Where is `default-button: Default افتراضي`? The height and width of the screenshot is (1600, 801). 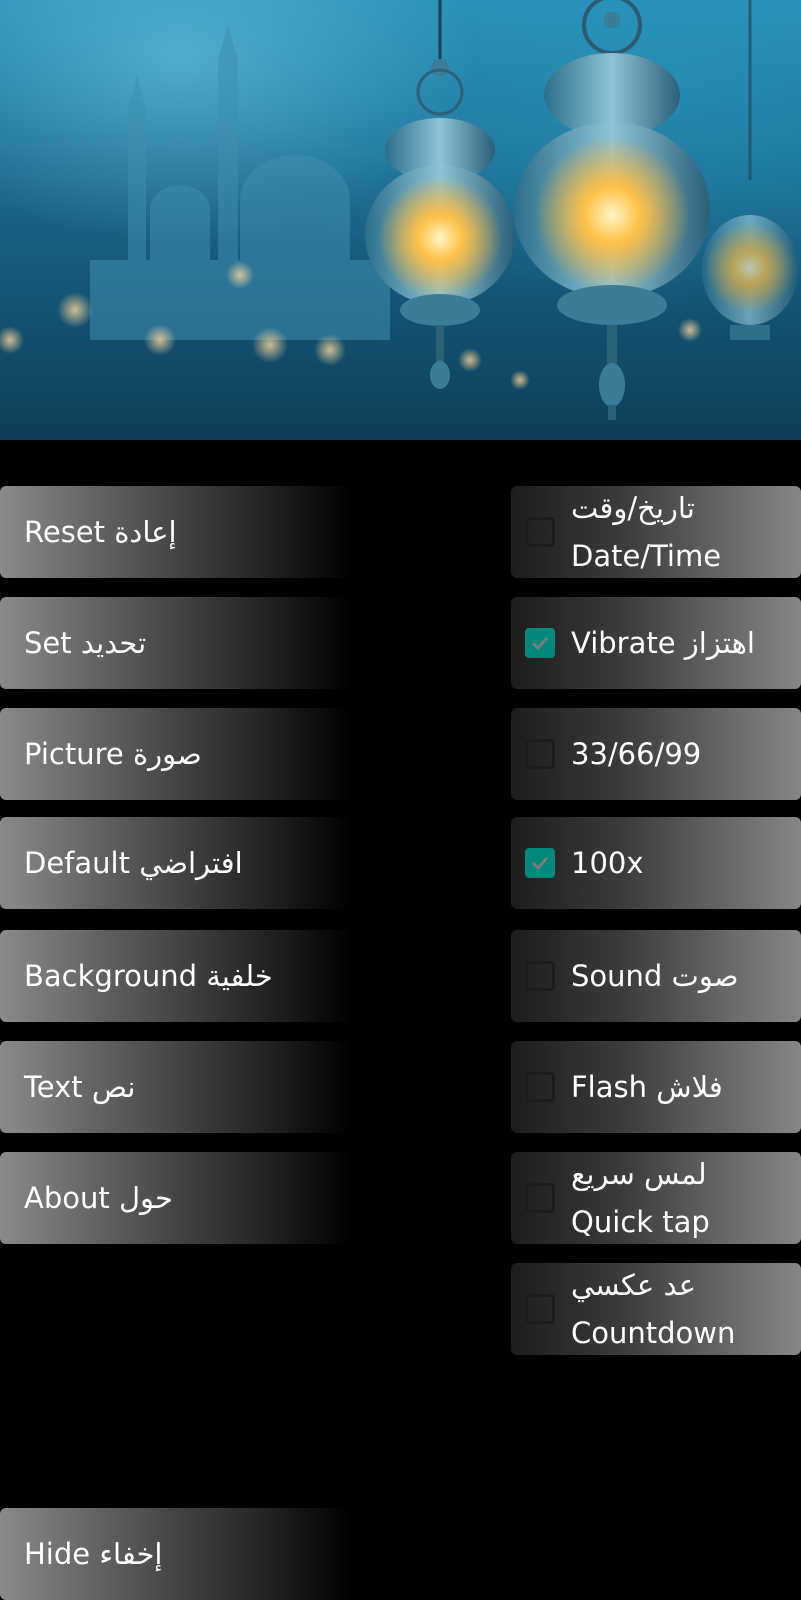
default-button: Default افتراضي is located at coordinates (176, 863).